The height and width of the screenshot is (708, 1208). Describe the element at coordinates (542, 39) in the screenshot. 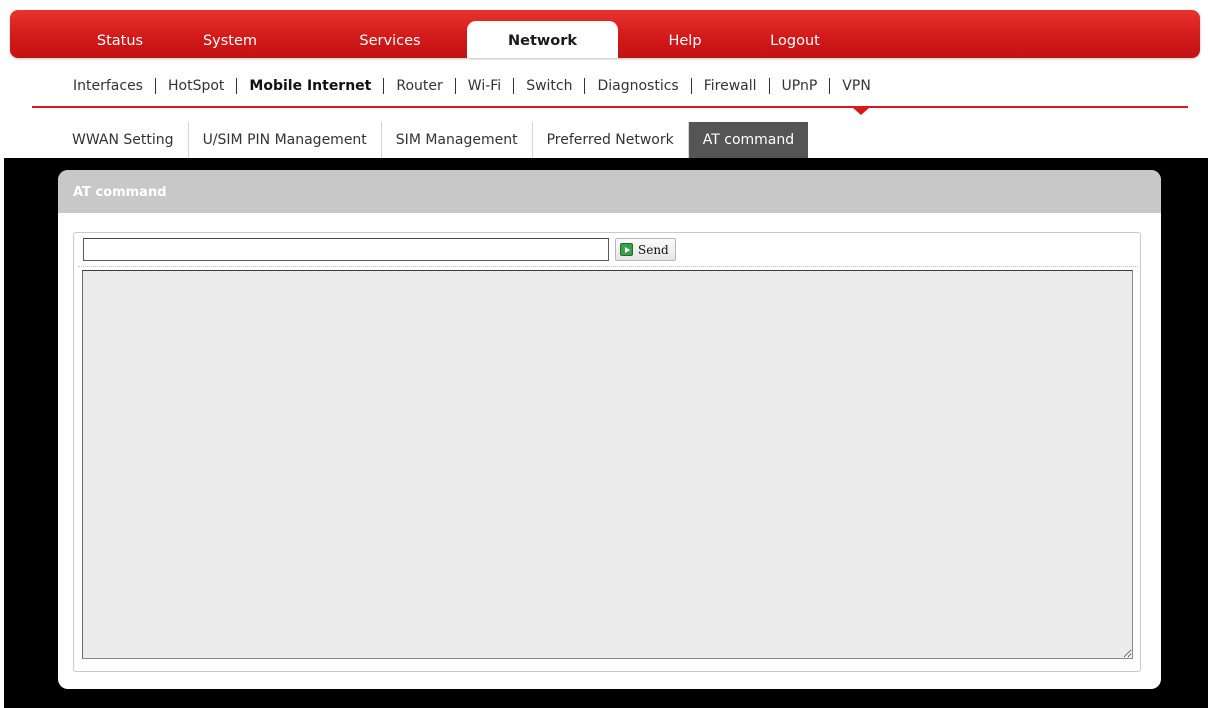

I see `tab-network: Network` at that location.